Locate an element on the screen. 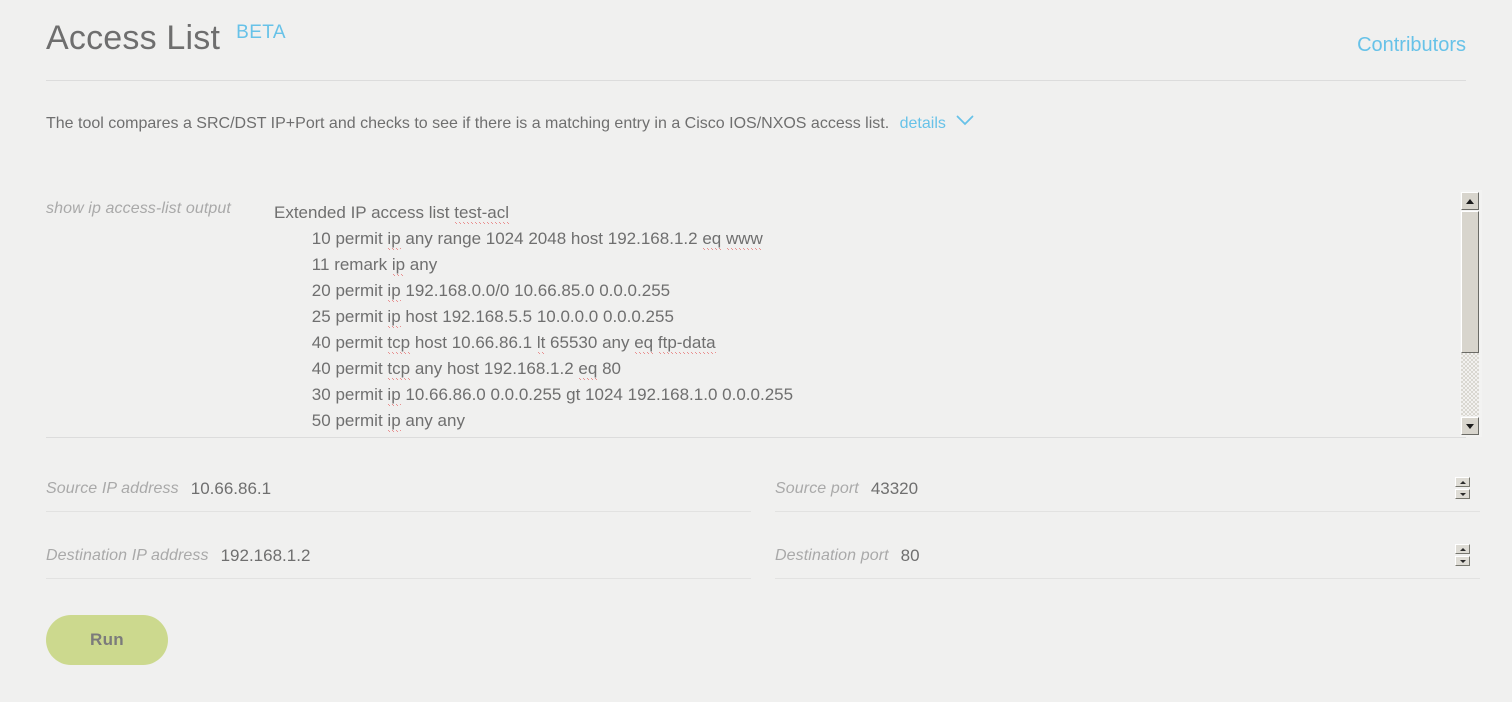 The image size is (1512, 702). scroll-up-arrow-icon is located at coordinates (1470, 201).